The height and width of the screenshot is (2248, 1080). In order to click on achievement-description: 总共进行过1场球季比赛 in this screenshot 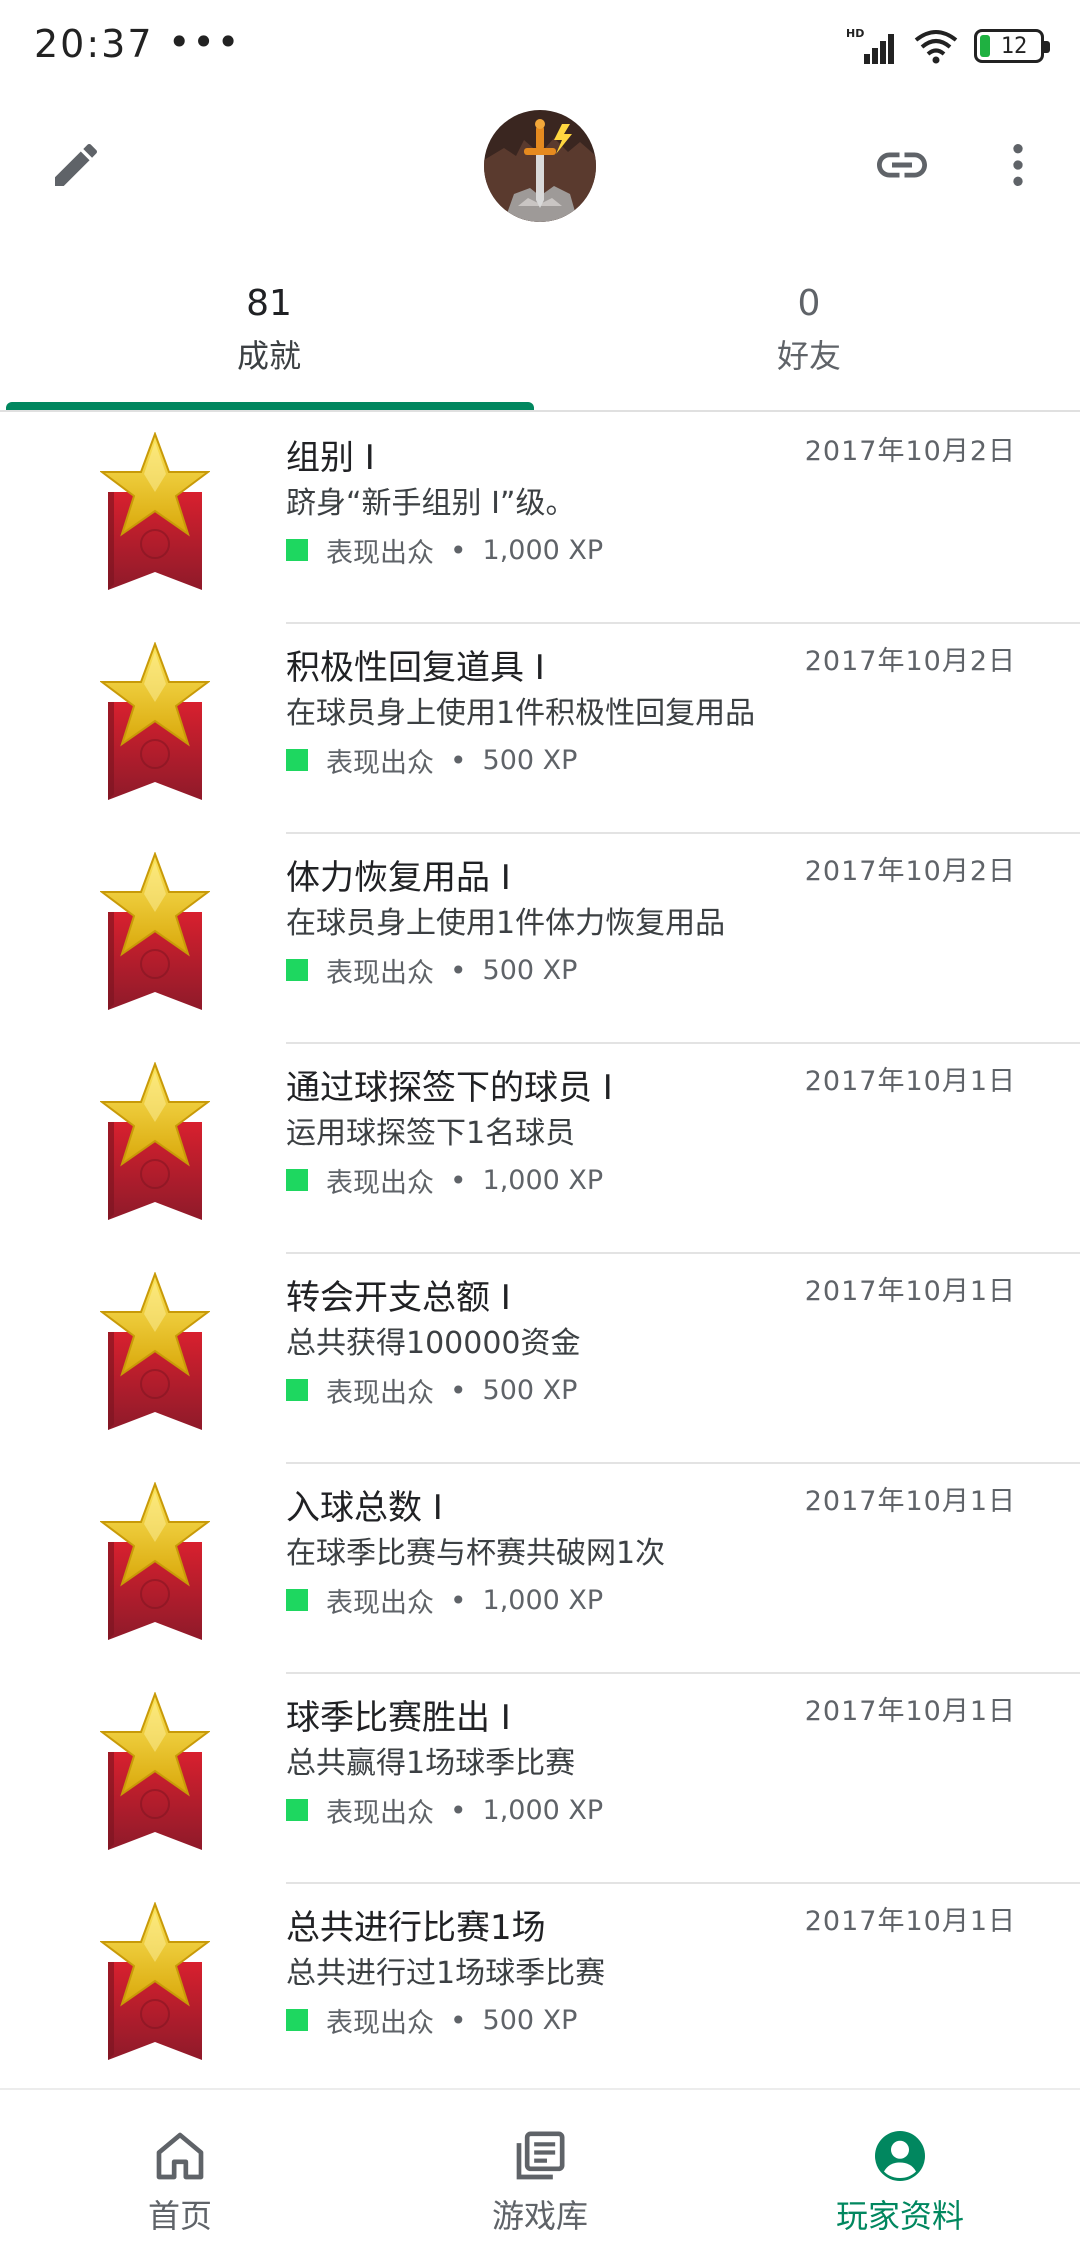, I will do `click(446, 1973)`.